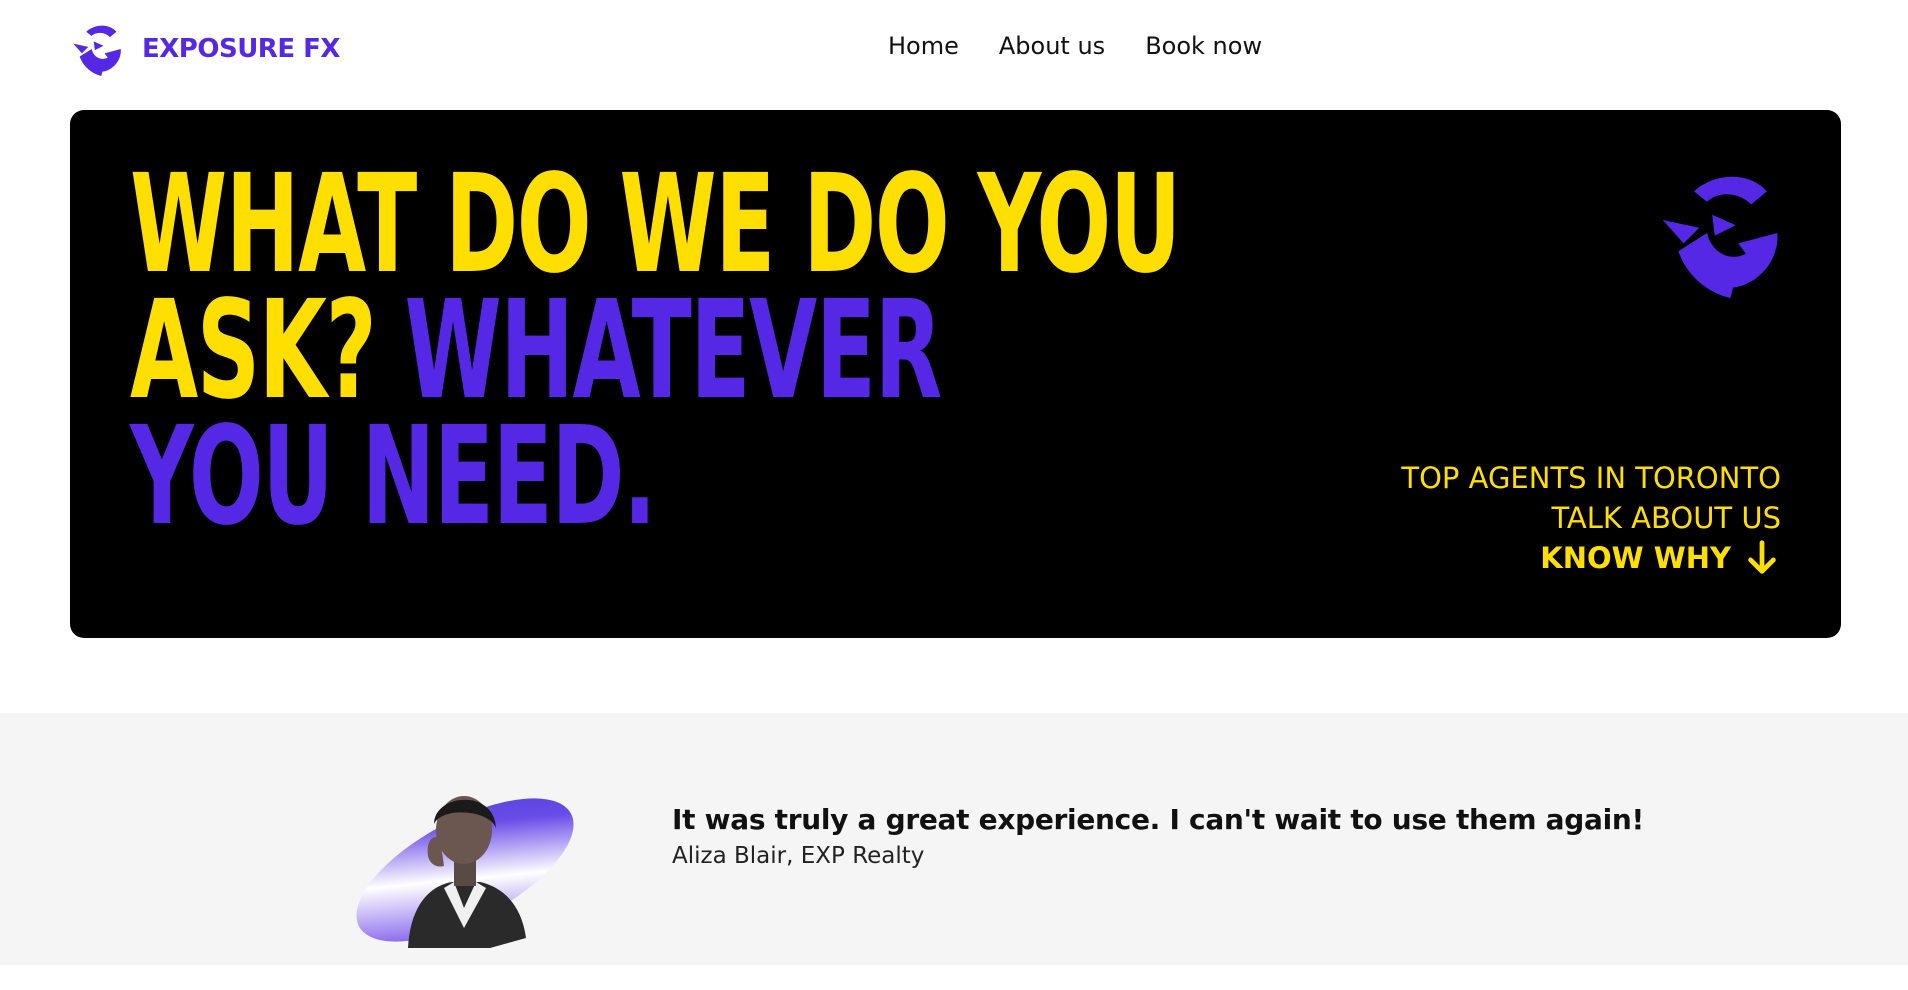 The image size is (1908, 990). What do you see at coordinates (241, 49) in the screenshot?
I see `brand-name: EXPOSURE FX` at bounding box center [241, 49].